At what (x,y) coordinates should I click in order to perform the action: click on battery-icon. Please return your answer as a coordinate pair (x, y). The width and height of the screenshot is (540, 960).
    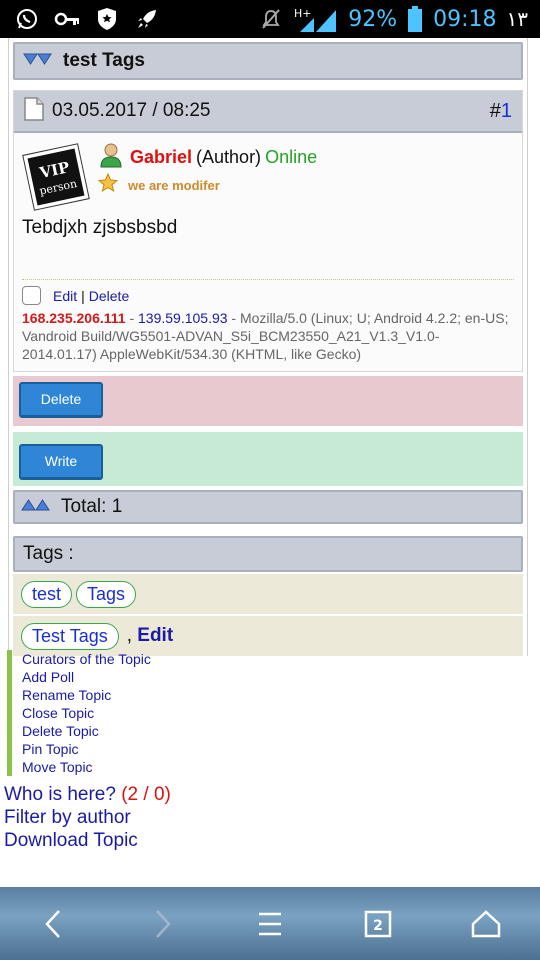
    Looking at the image, I should click on (415, 19).